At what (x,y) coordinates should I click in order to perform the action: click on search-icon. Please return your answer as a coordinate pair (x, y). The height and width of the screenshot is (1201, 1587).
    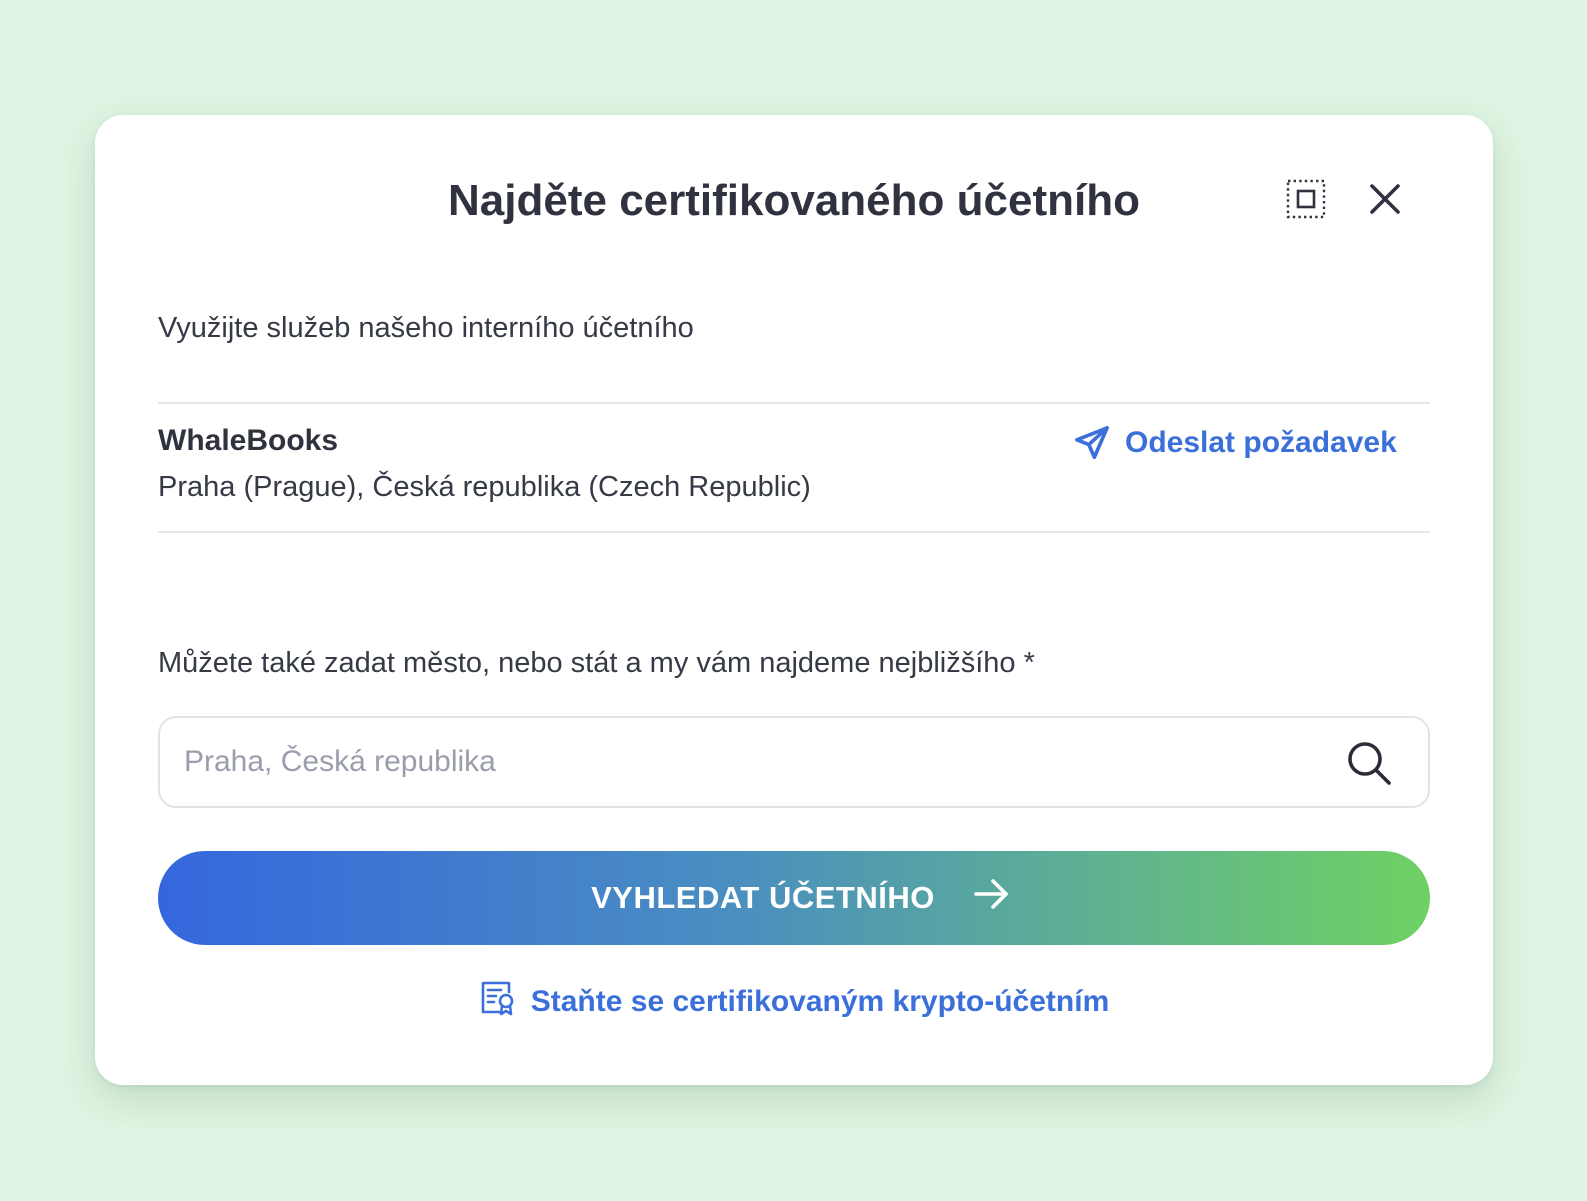
    Looking at the image, I should click on (1369, 763).